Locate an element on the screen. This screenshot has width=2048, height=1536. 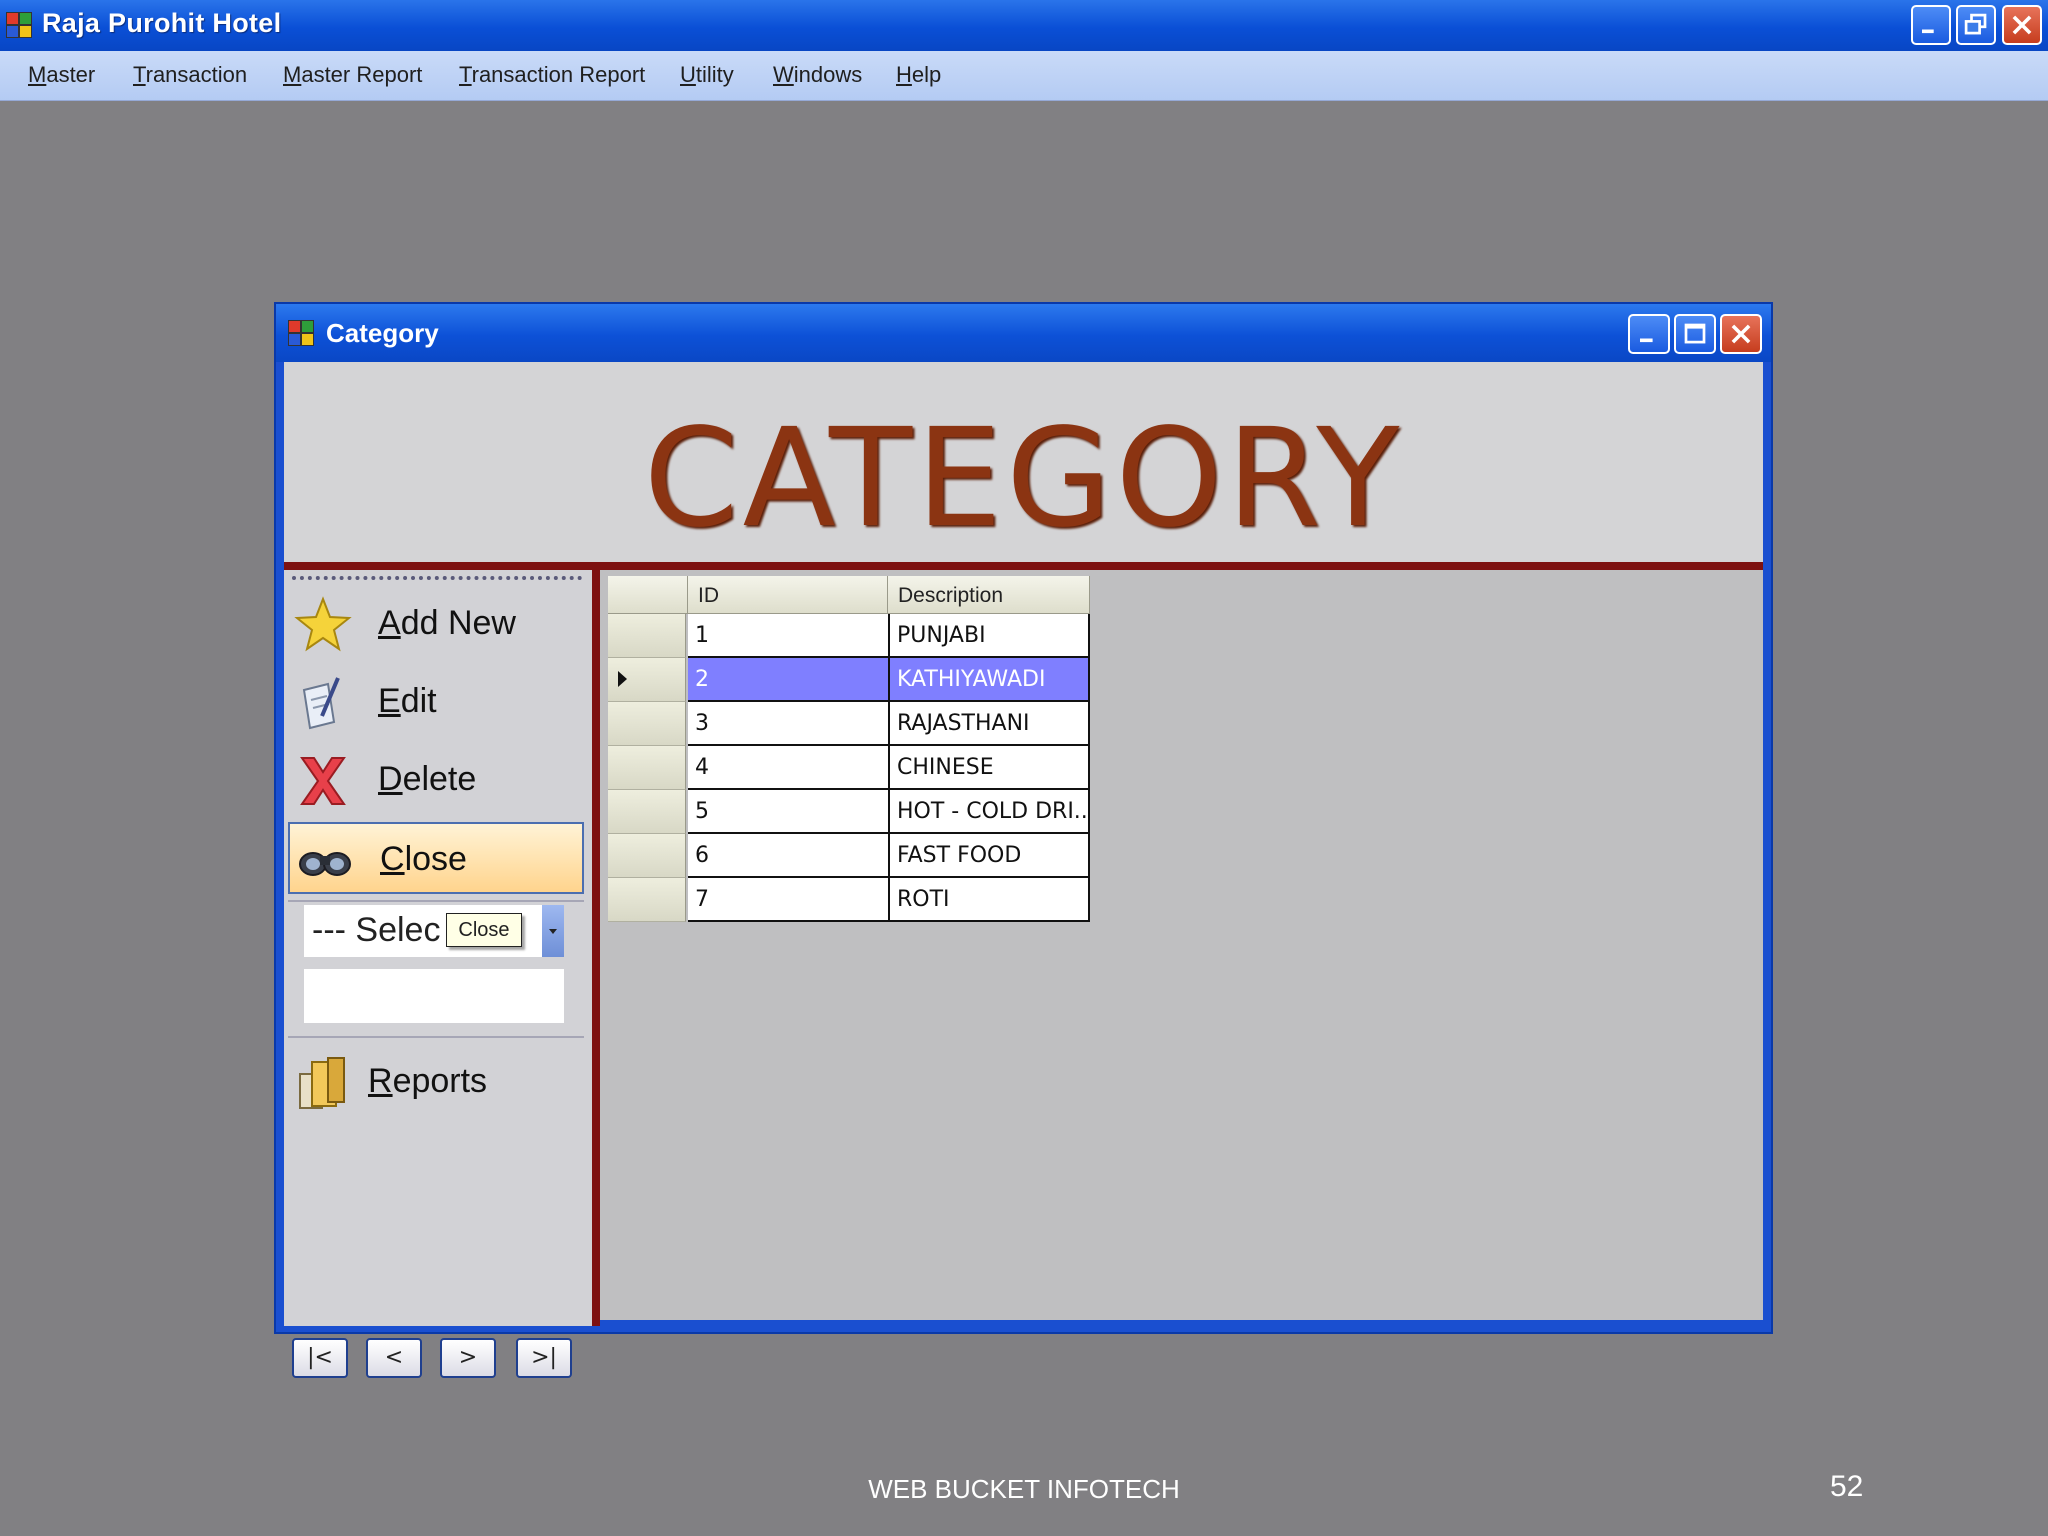
page-number: 52 is located at coordinates (1847, 1486).